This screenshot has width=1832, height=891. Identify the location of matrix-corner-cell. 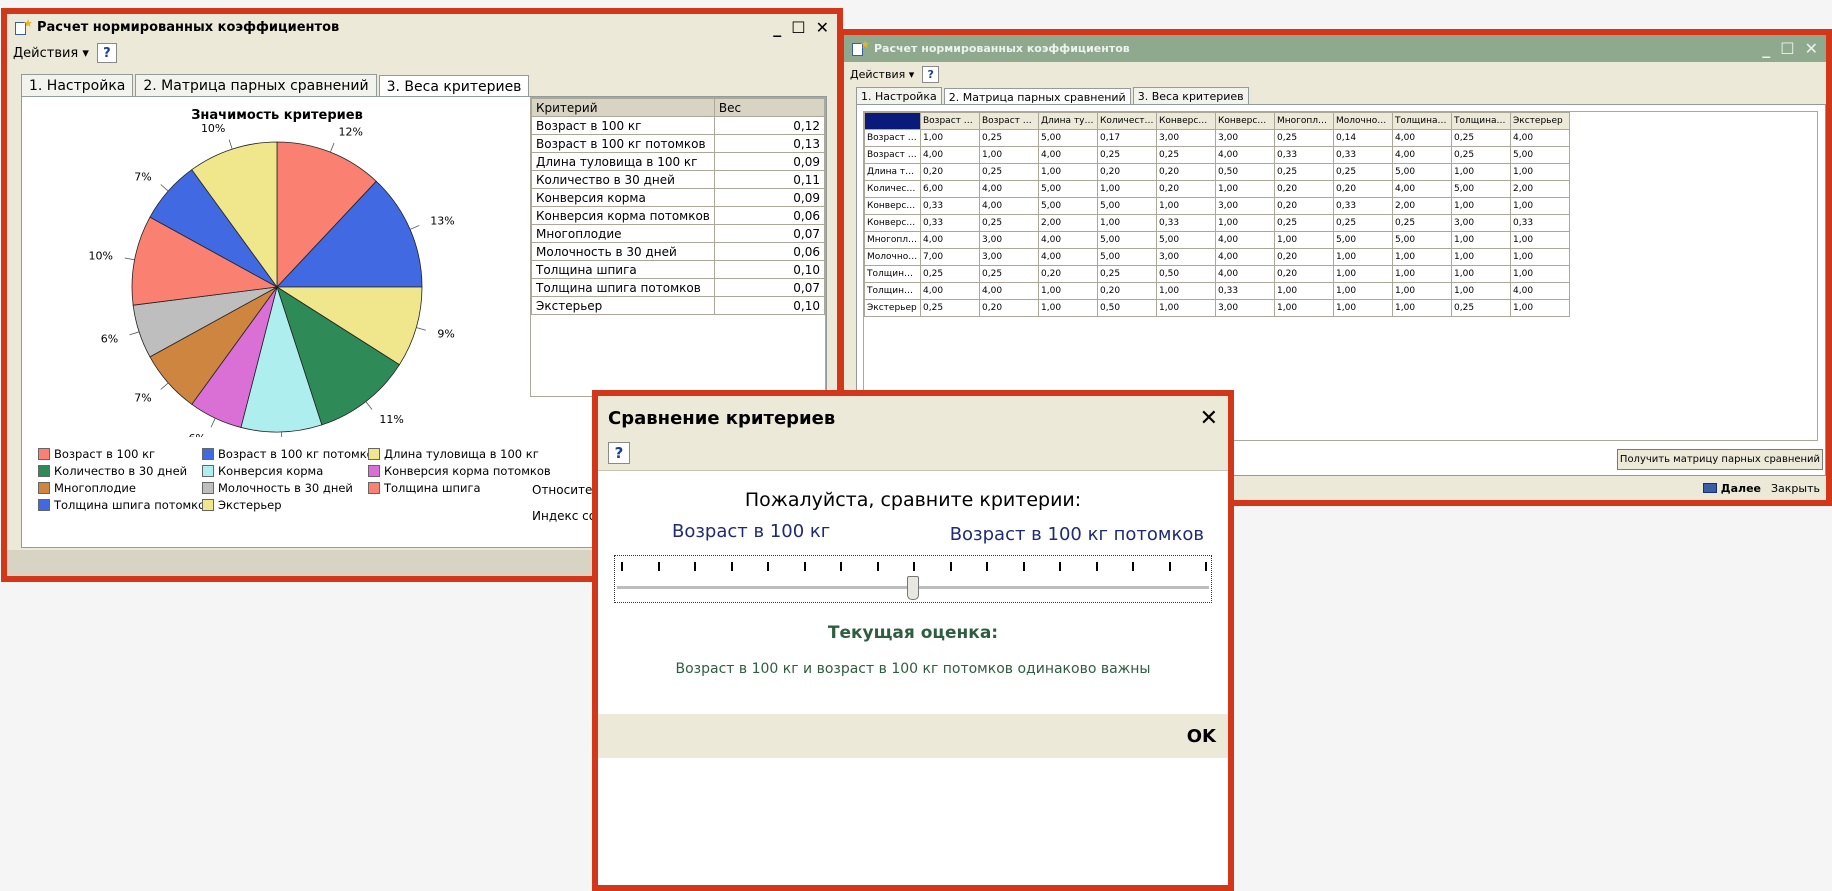
(892, 121).